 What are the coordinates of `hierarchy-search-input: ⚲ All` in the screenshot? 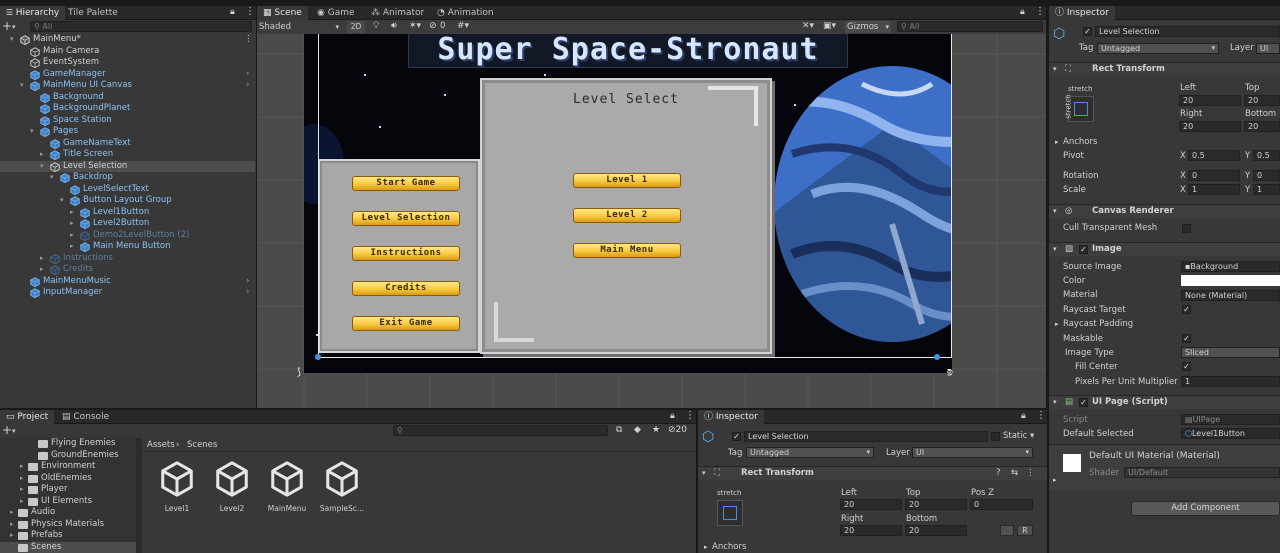 It's located at (141, 26).